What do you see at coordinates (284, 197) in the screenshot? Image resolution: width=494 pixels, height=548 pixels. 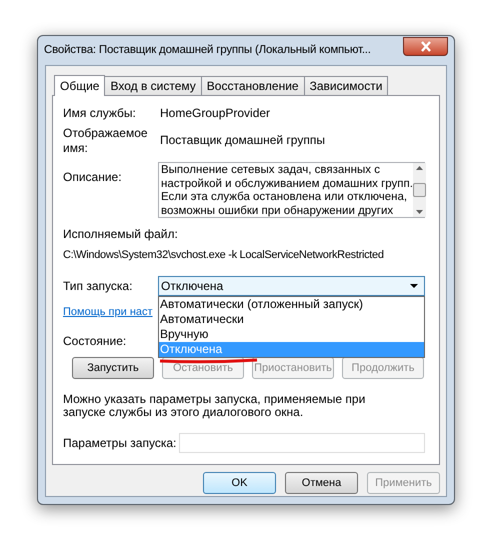 I see `description-line: Если эта служба остановлена или отключена,` at bounding box center [284, 197].